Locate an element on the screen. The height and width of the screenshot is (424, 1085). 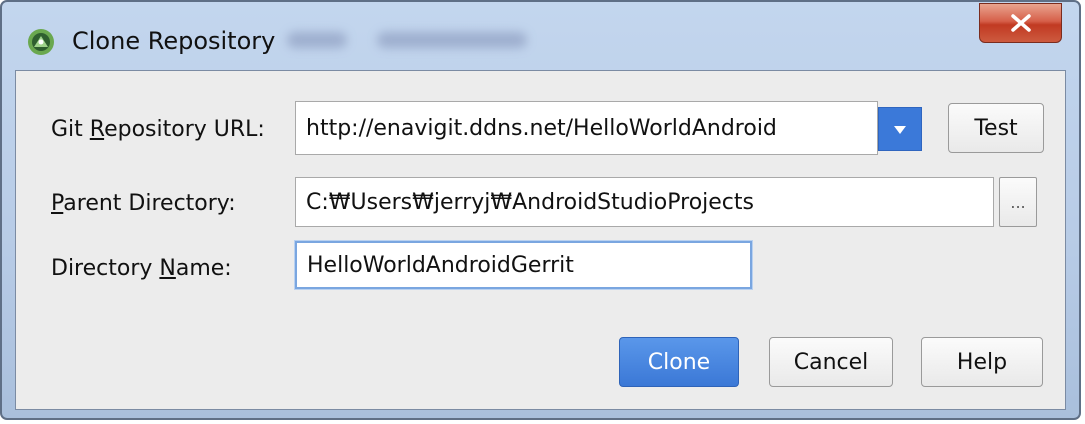
window-title: Clone Repository is located at coordinates (174, 41).